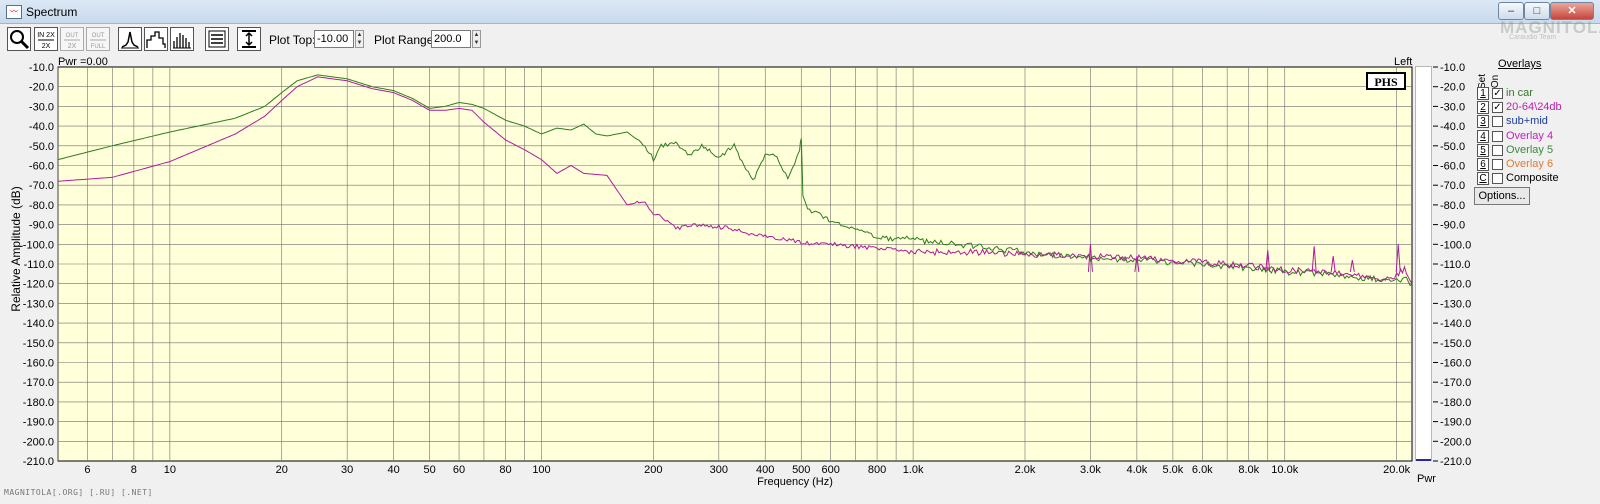 This screenshot has height=504, width=1600. Describe the element at coordinates (1483, 108) in the screenshot. I see `overlay-set-button: 2` at that location.